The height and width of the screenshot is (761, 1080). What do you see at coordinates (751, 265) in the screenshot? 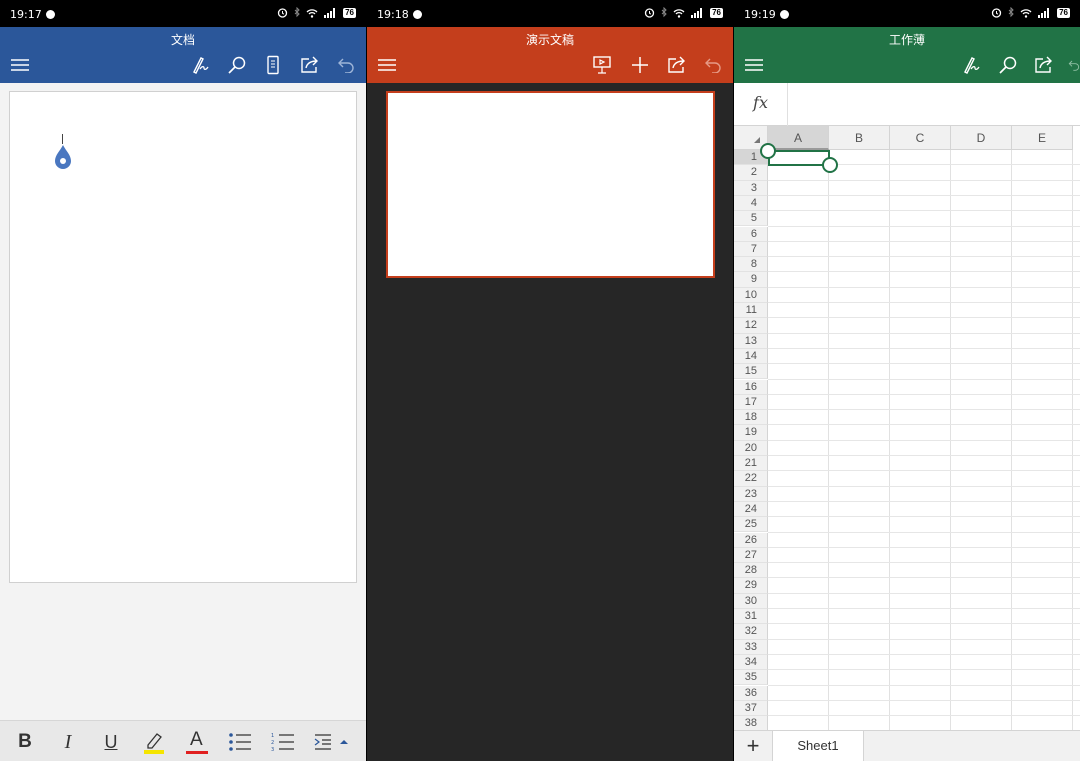
I see `row-header: 8` at bounding box center [751, 265].